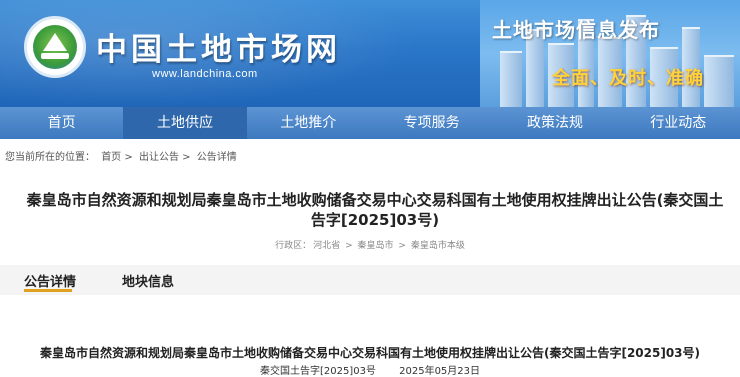  What do you see at coordinates (431, 123) in the screenshot?
I see `nav-item-special-services: 专项服务` at bounding box center [431, 123].